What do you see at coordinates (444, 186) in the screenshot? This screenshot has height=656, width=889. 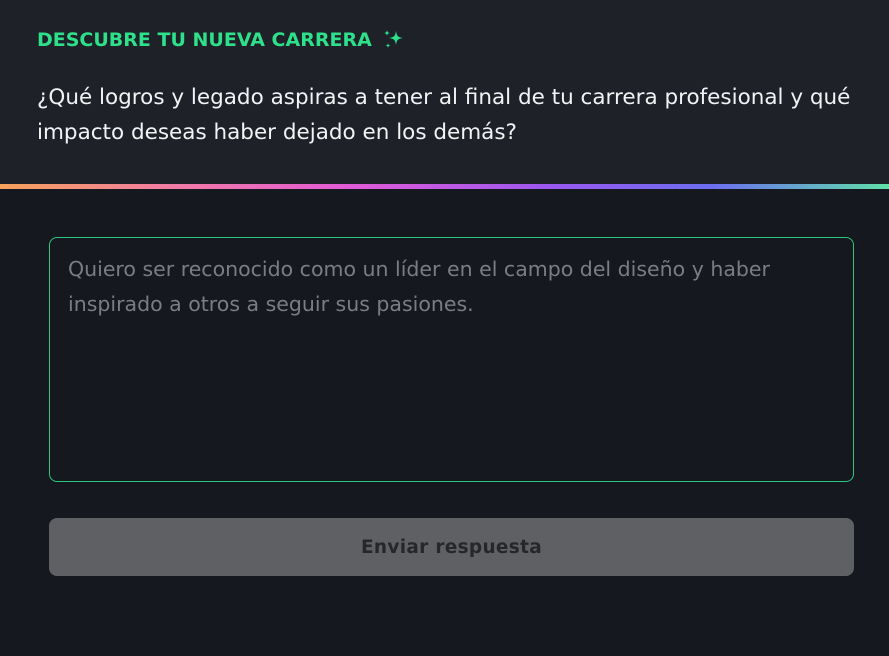 I see `gradient-divider` at bounding box center [444, 186].